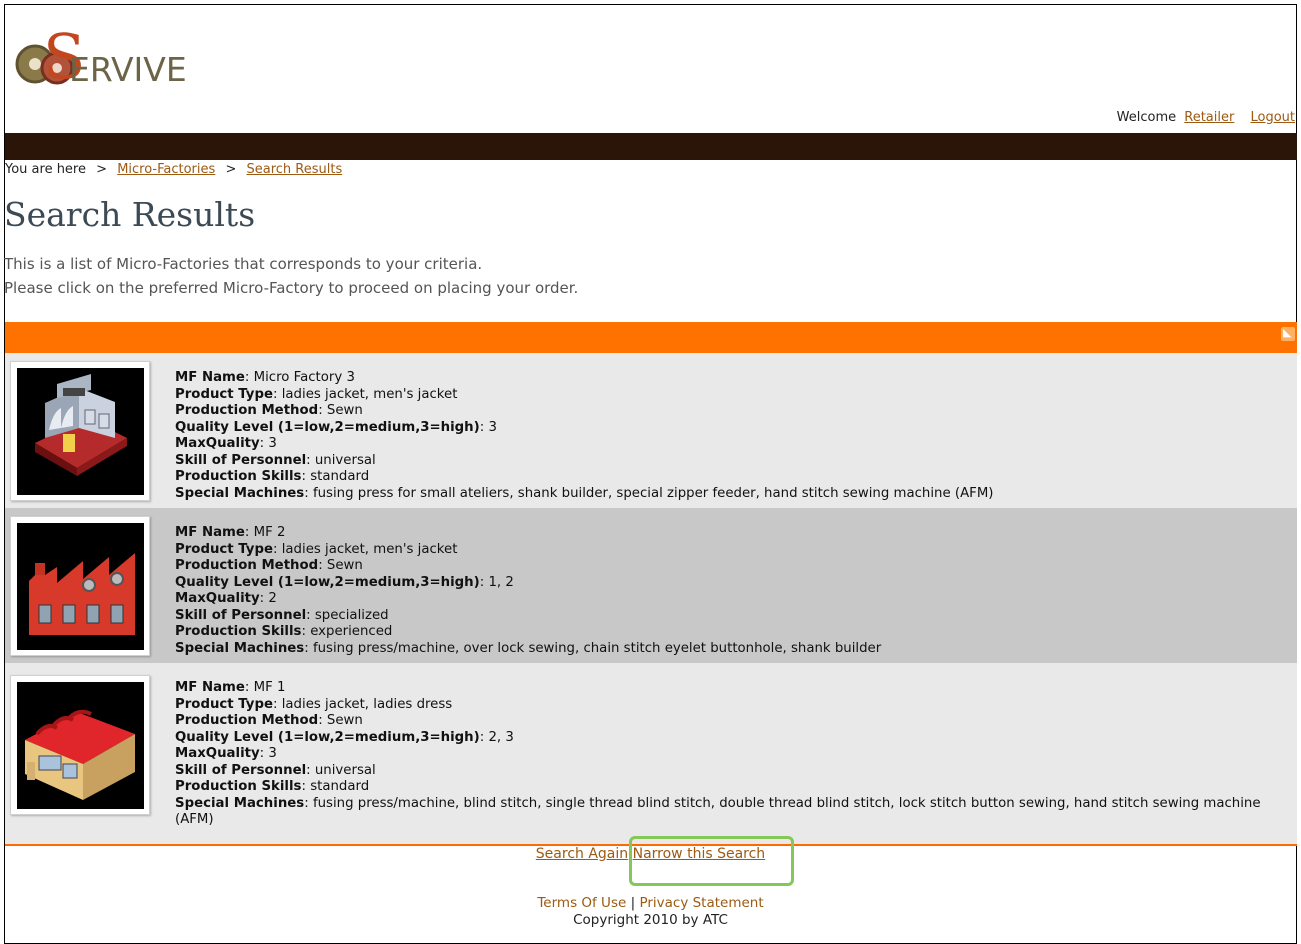 Image resolution: width=1301 pixels, height=944 pixels. What do you see at coordinates (82, 594) in the screenshot?
I see `red-factory-icon` at bounding box center [82, 594].